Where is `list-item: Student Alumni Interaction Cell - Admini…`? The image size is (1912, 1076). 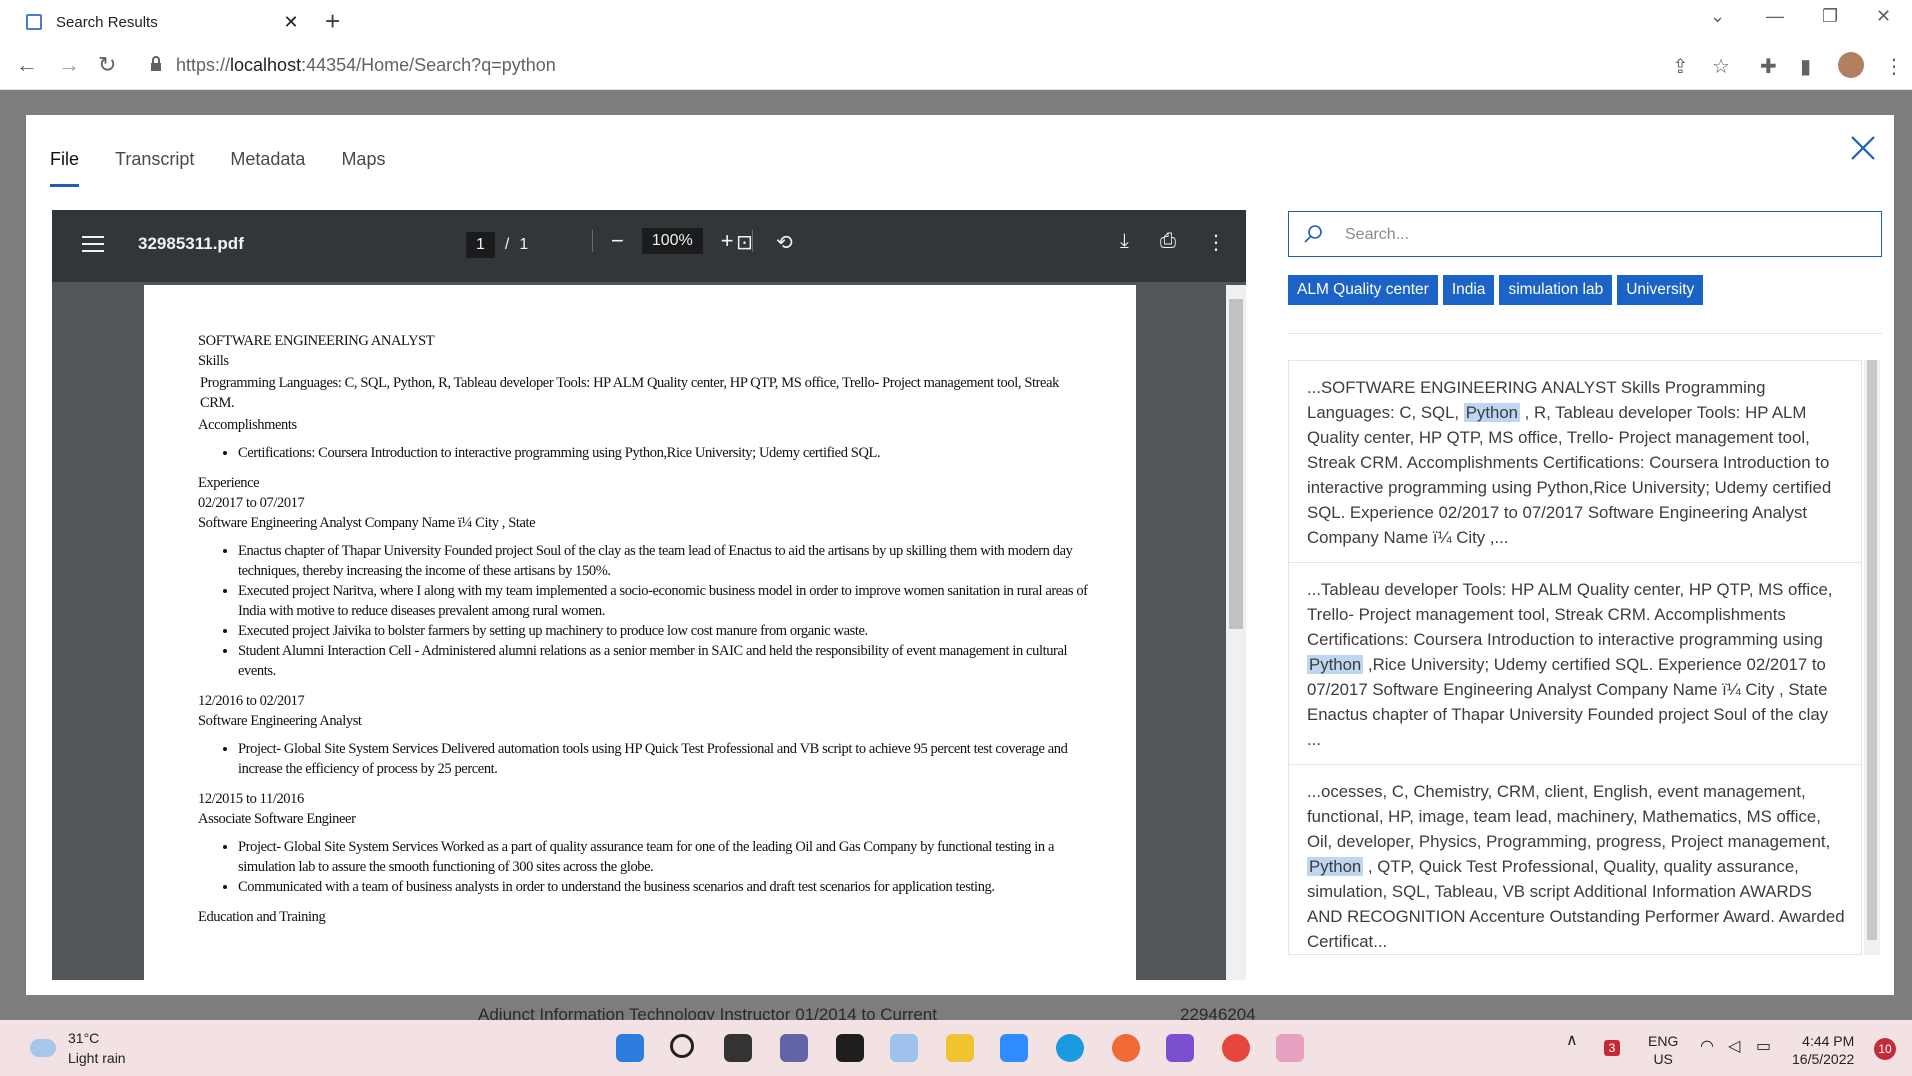
list-item: Student Alumni Interaction Cell - Admini… is located at coordinates (665, 661).